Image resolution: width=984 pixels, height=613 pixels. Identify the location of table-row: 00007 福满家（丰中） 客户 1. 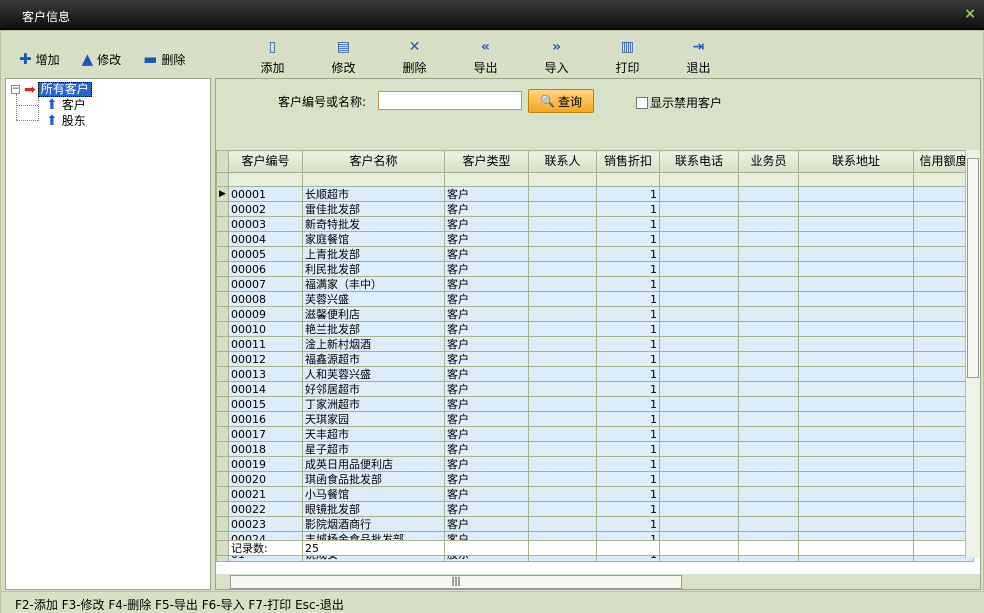
(595, 284).